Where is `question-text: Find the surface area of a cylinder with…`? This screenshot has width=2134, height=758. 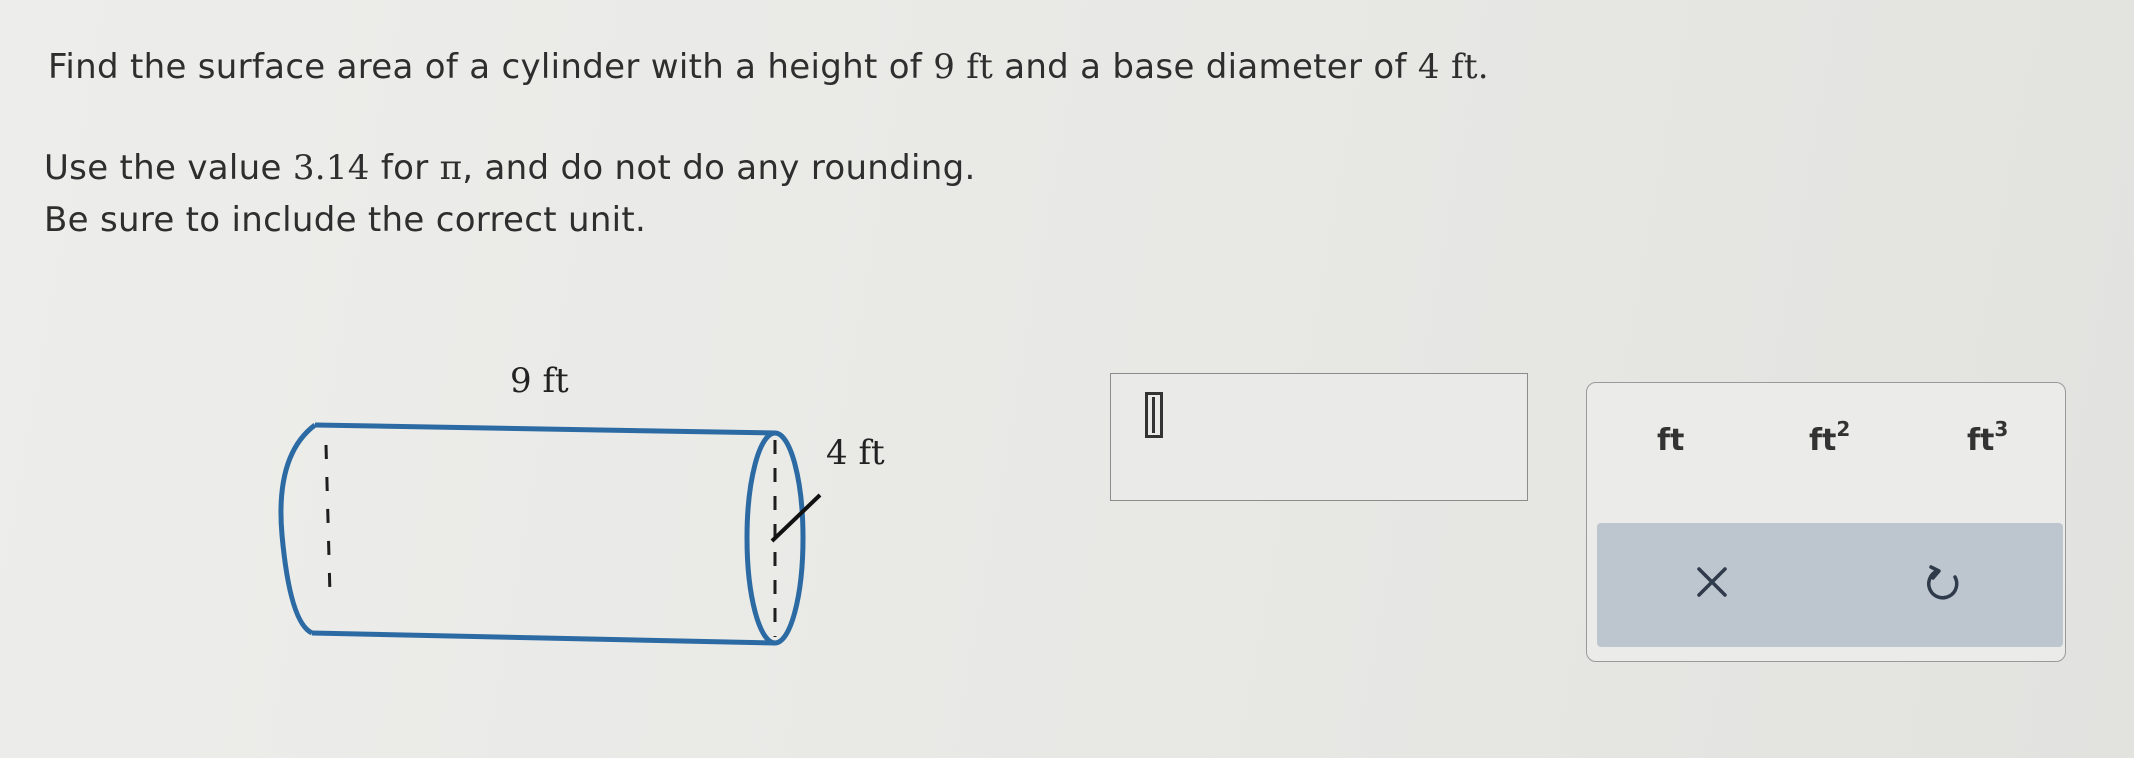 question-text: Find the surface area of a cylinder with… is located at coordinates (768, 67).